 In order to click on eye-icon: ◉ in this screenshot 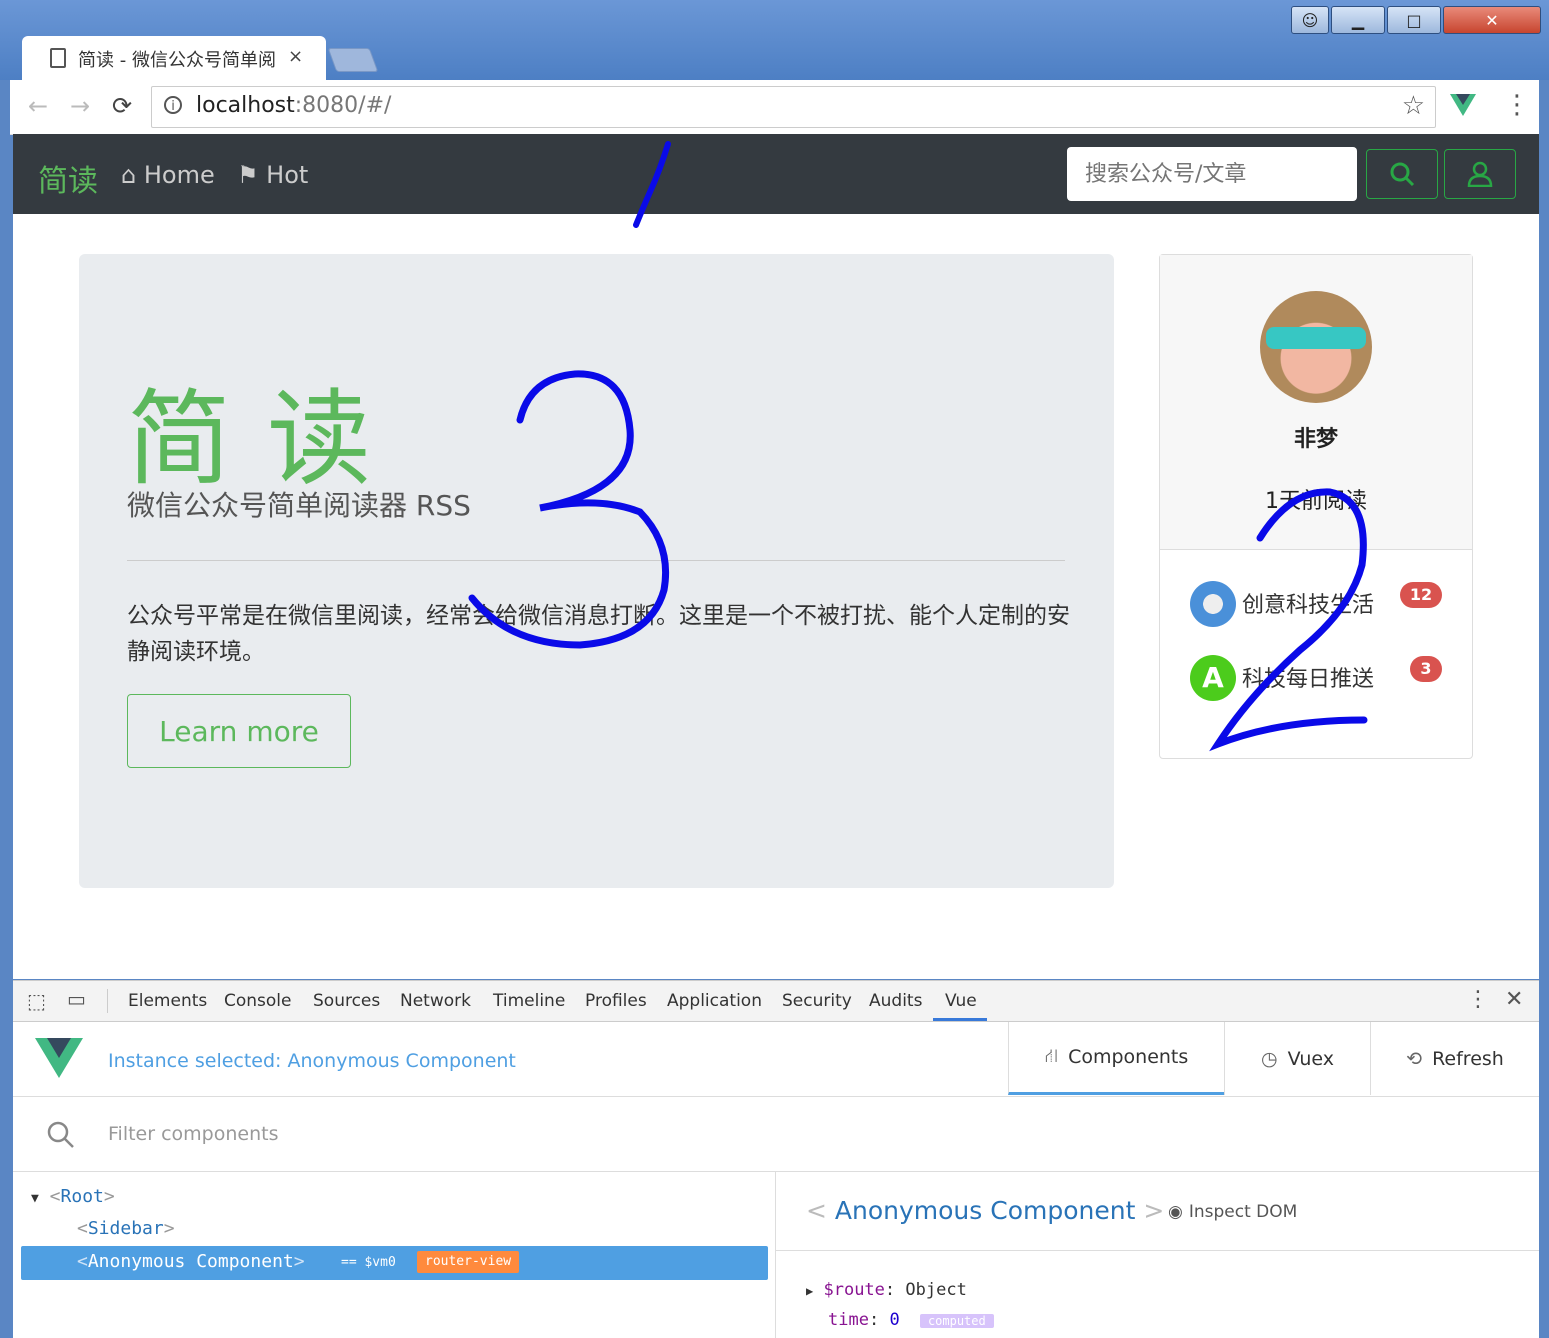, I will do `click(1175, 1212)`.